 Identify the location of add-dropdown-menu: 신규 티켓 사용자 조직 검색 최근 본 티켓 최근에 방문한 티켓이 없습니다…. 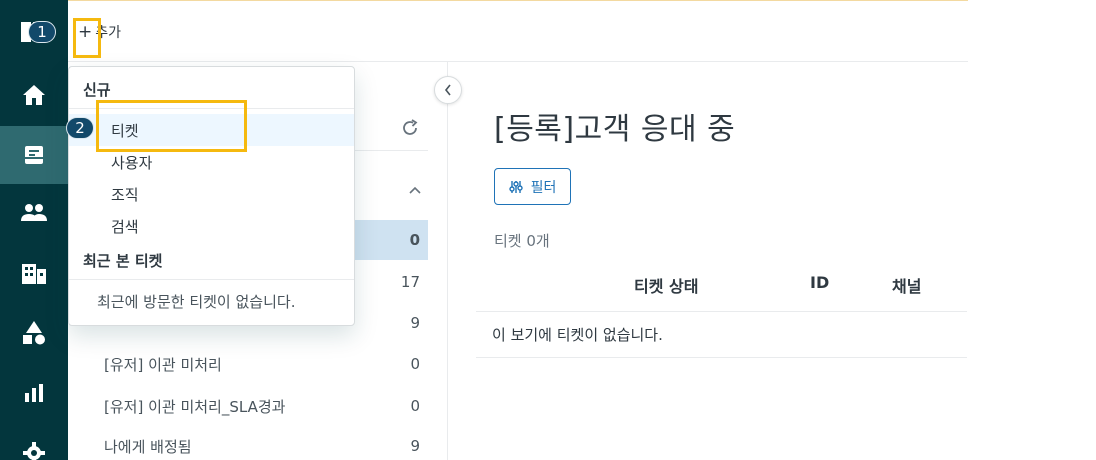
(211, 196).